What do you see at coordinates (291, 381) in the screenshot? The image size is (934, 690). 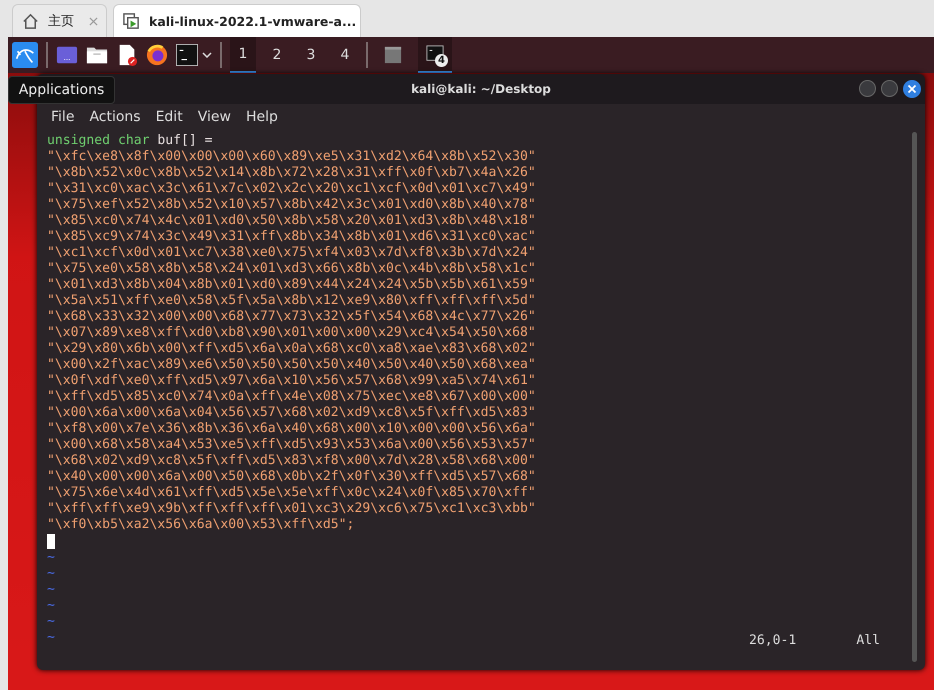 I see `code-line: "\x0f\xdf\xe0\xff\xd5\x97\x6a\x10\x56\x57\x68\x99\xa5\x74\x61"` at bounding box center [291, 381].